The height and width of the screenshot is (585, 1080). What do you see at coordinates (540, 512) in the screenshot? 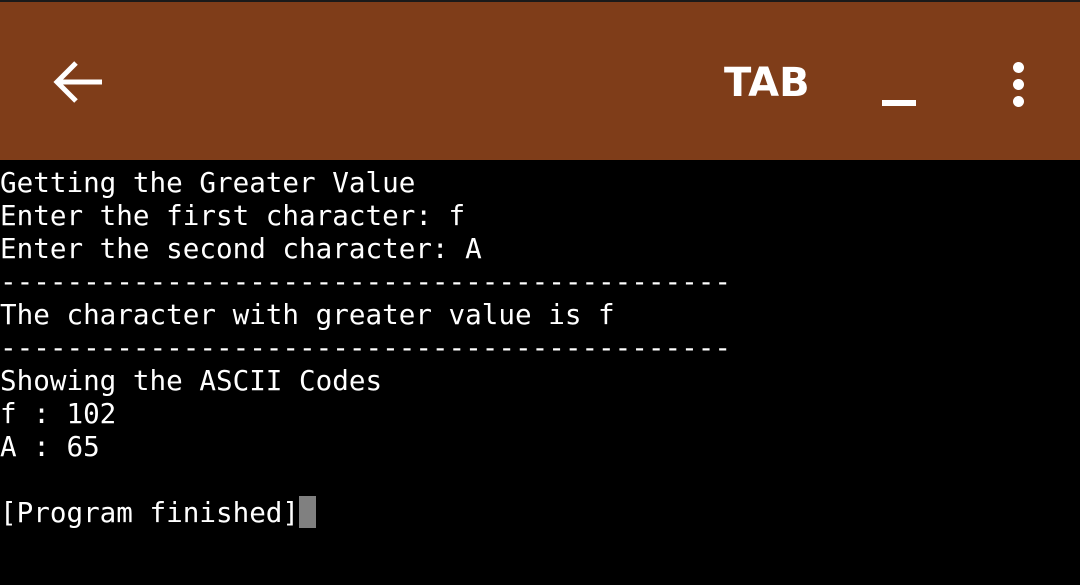
I see `terminal-prompt-line: [Program finished]` at bounding box center [540, 512].